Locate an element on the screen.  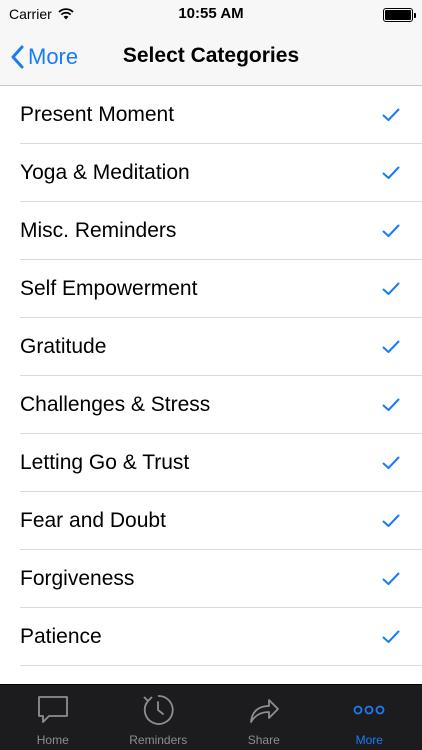
tab-label: Home is located at coordinates (52, 740).